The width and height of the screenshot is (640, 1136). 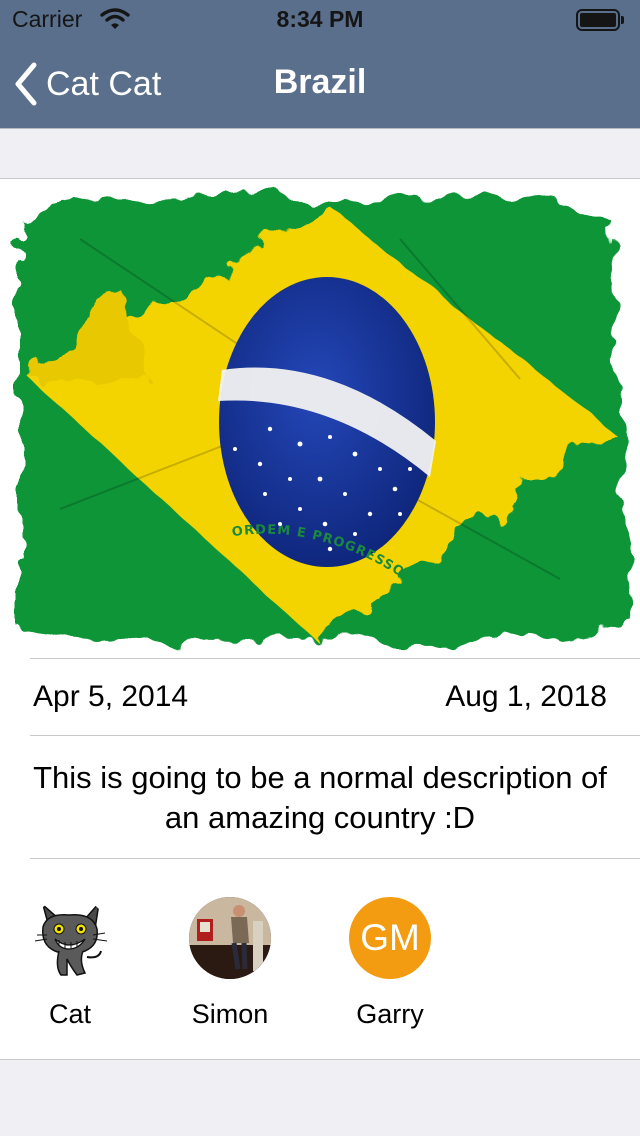 I want to click on card-bottom-divider, so click(x=320, y=1059).